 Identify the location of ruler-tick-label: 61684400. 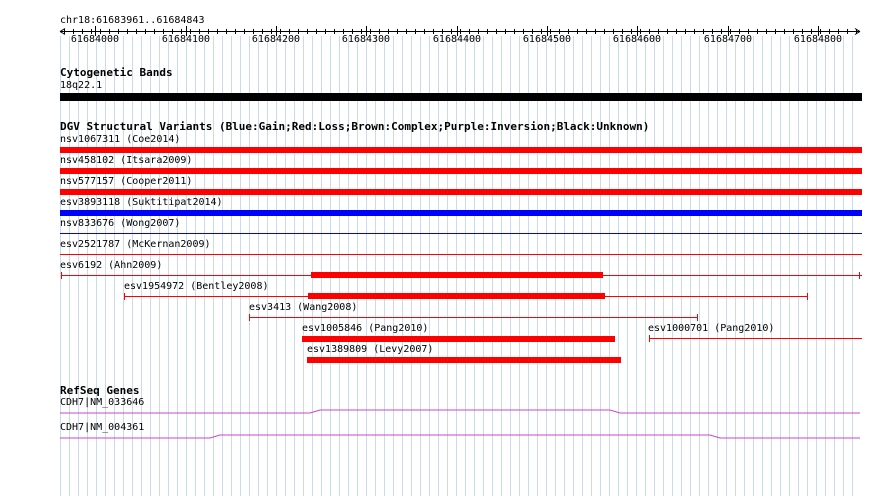
(457, 39).